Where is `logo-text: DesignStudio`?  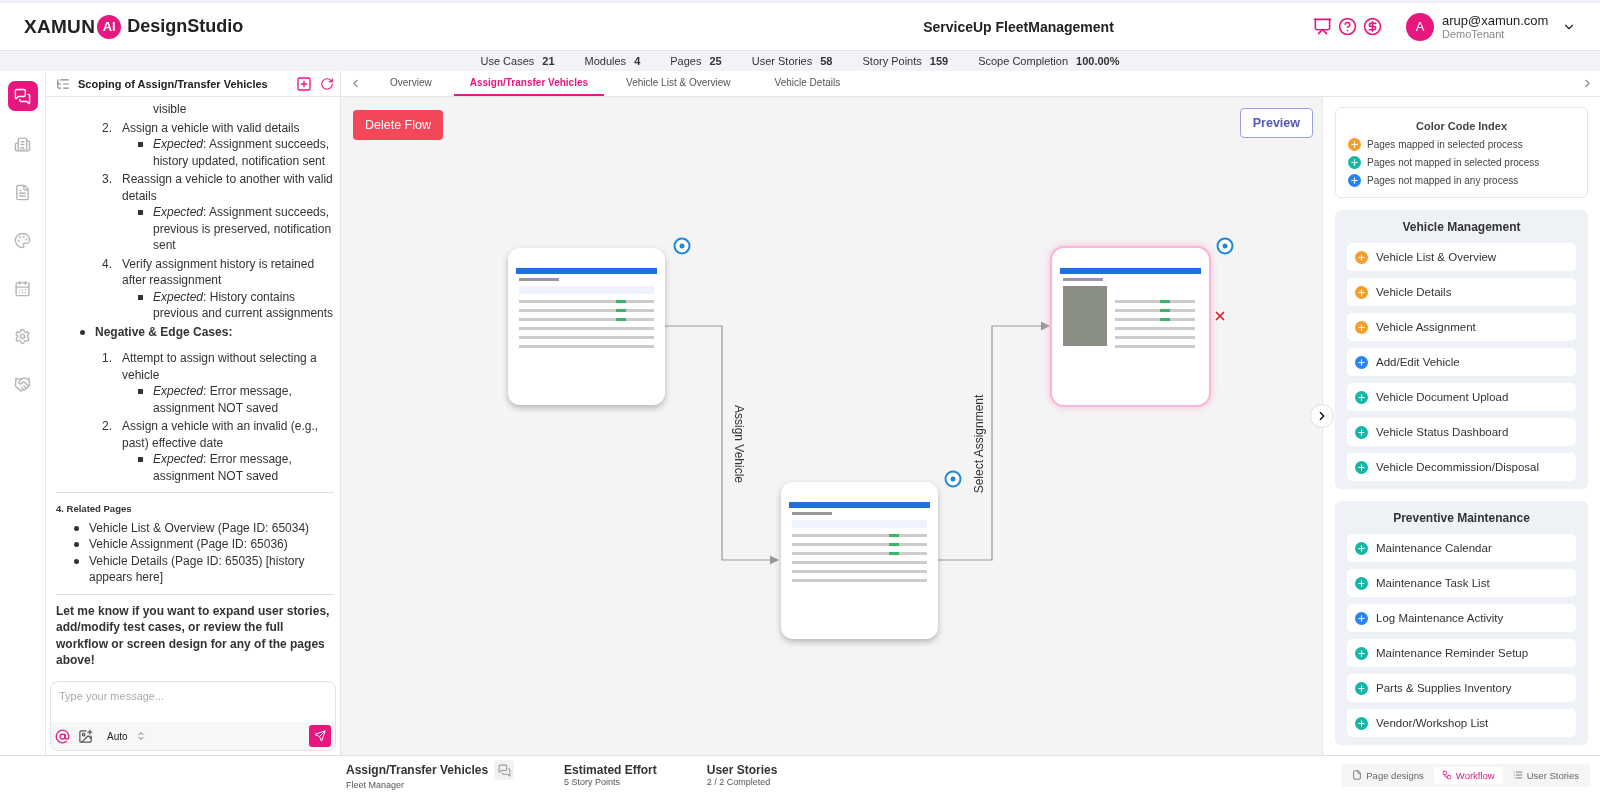 logo-text: DesignStudio is located at coordinates (185, 26).